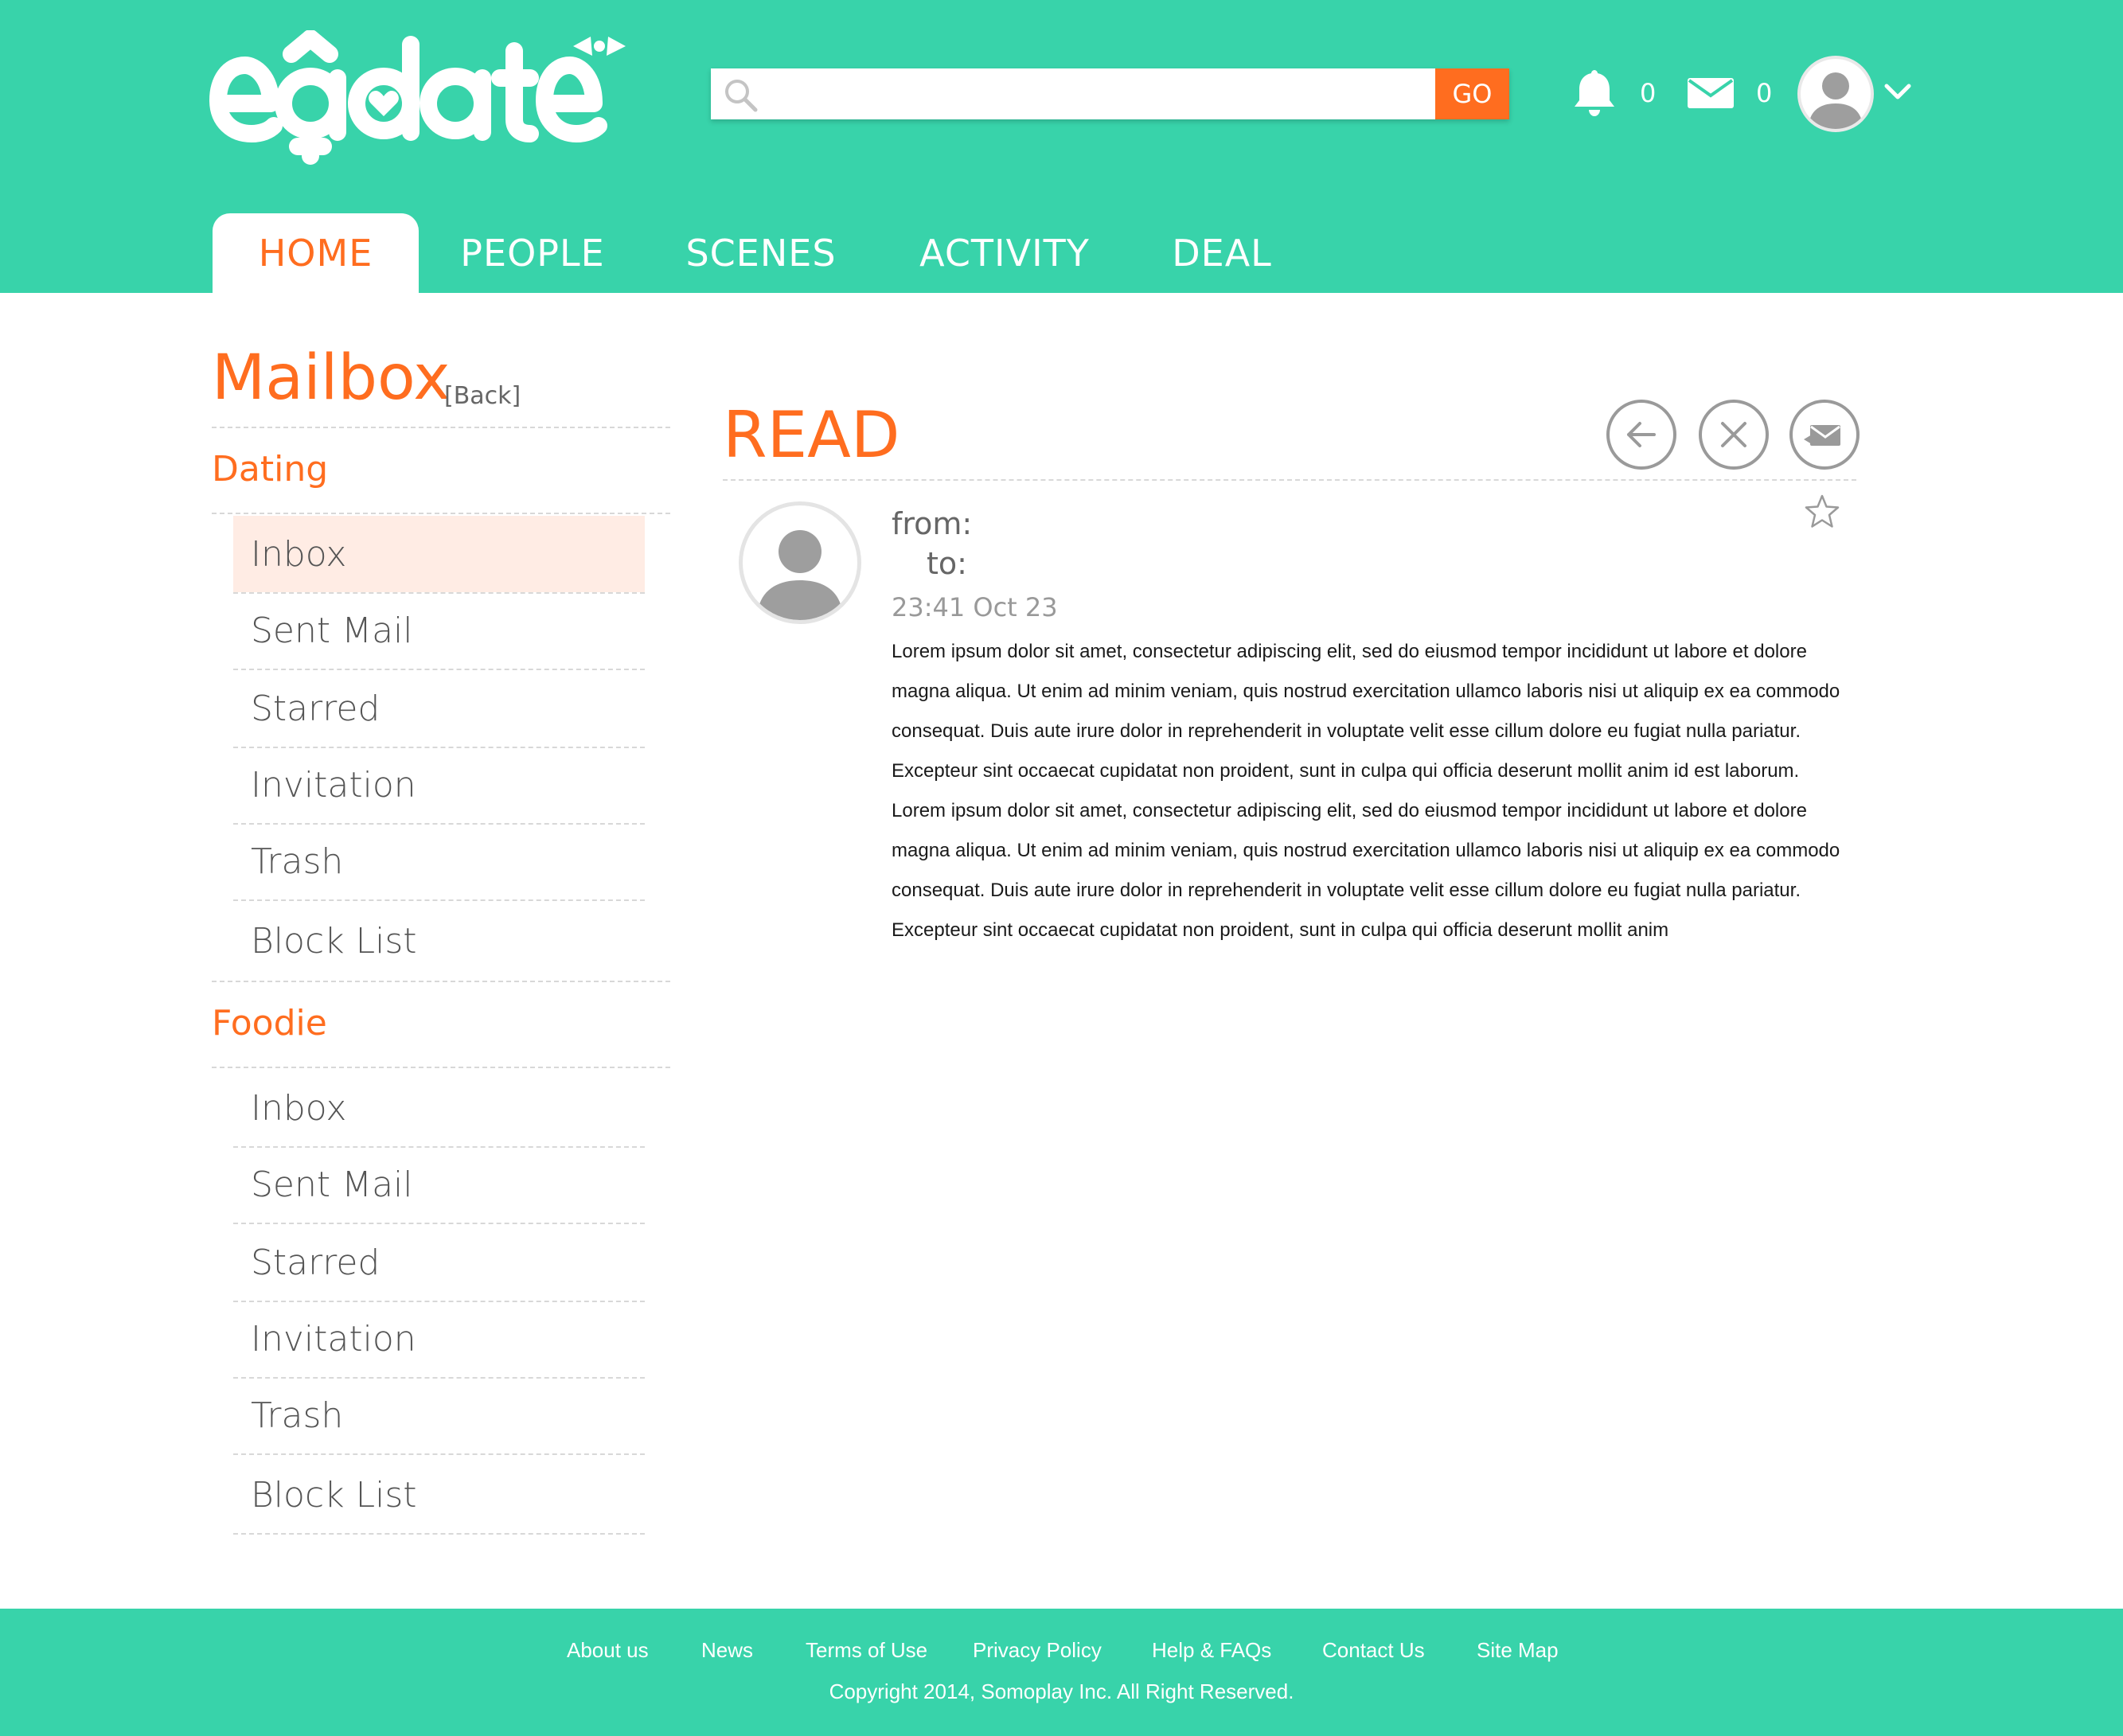 Image resolution: width=2123 pixels, height=1736 pixels. What do you see at coordinates (741, 96) in the screenshot?
I see `search-icon` at bounding box center [741, 96].